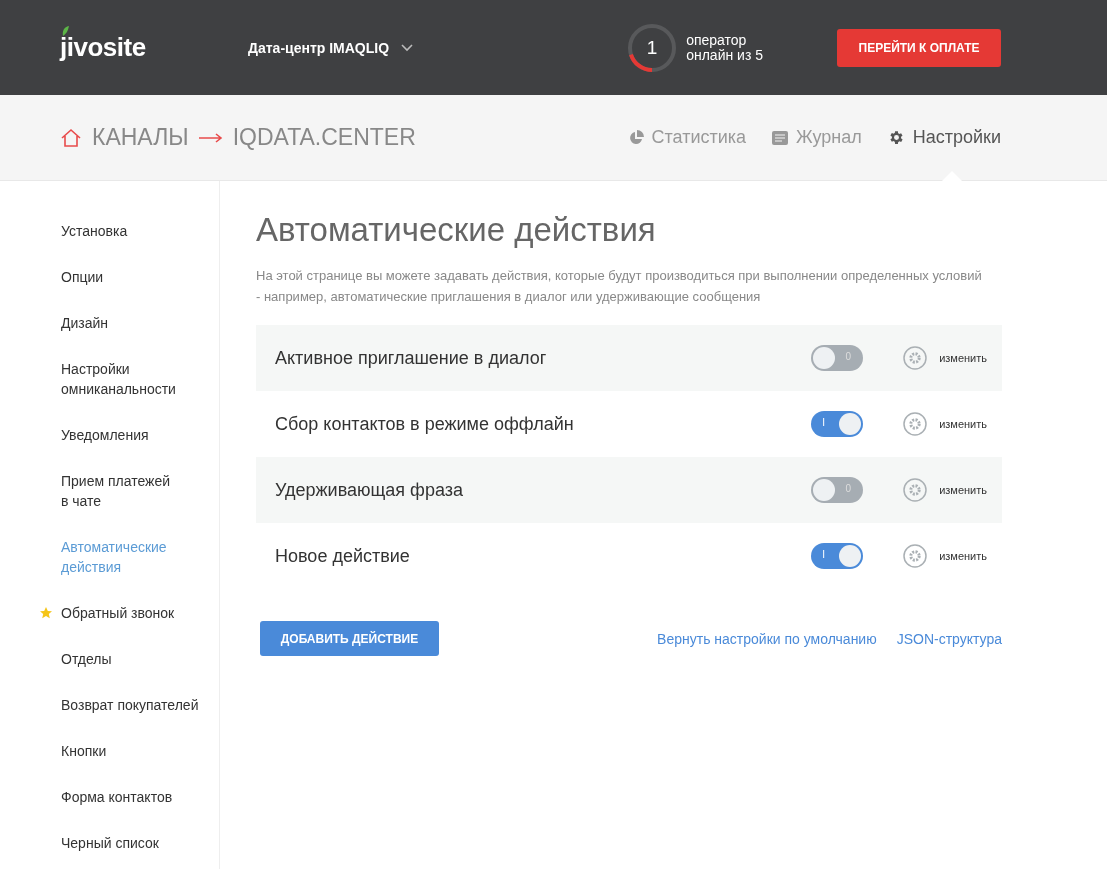 Image resolution: width=1107 pixels, height=869 pixels. I want to click on sidebar-item: Дизайн, so click(140, 323).